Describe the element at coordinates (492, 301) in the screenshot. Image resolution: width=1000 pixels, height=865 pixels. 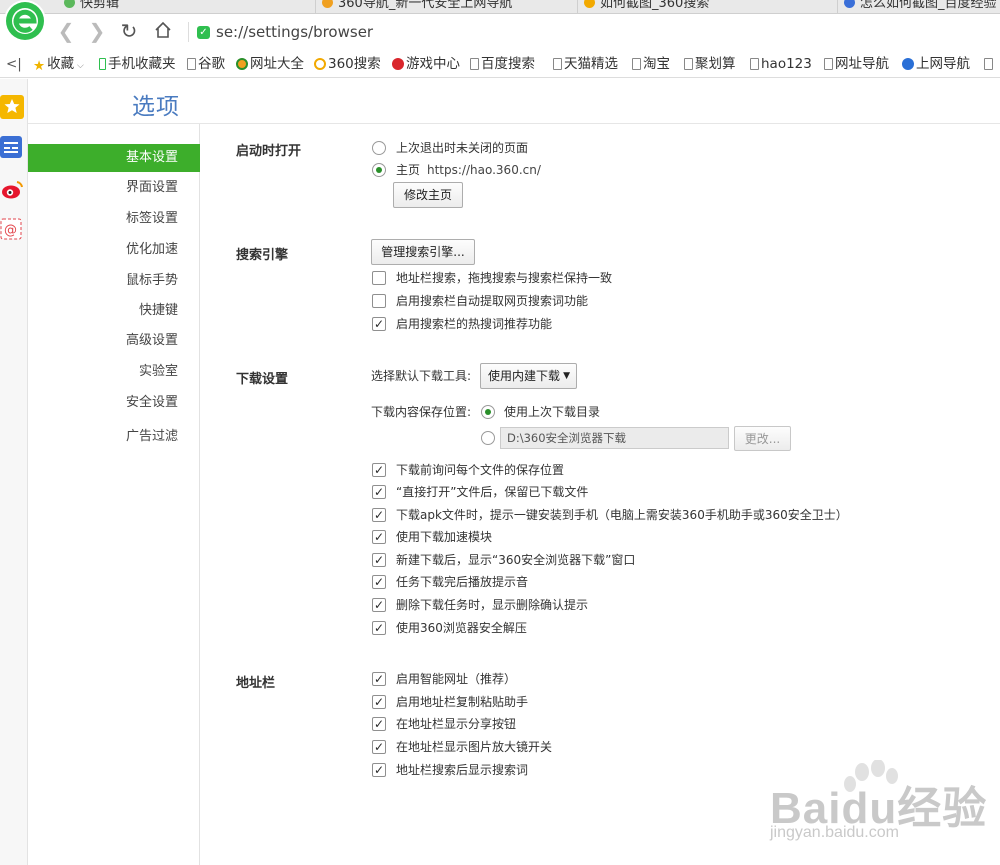
I see `checkbox-label: 启用搜索栏自动提取网页搜索词功能` at that location.